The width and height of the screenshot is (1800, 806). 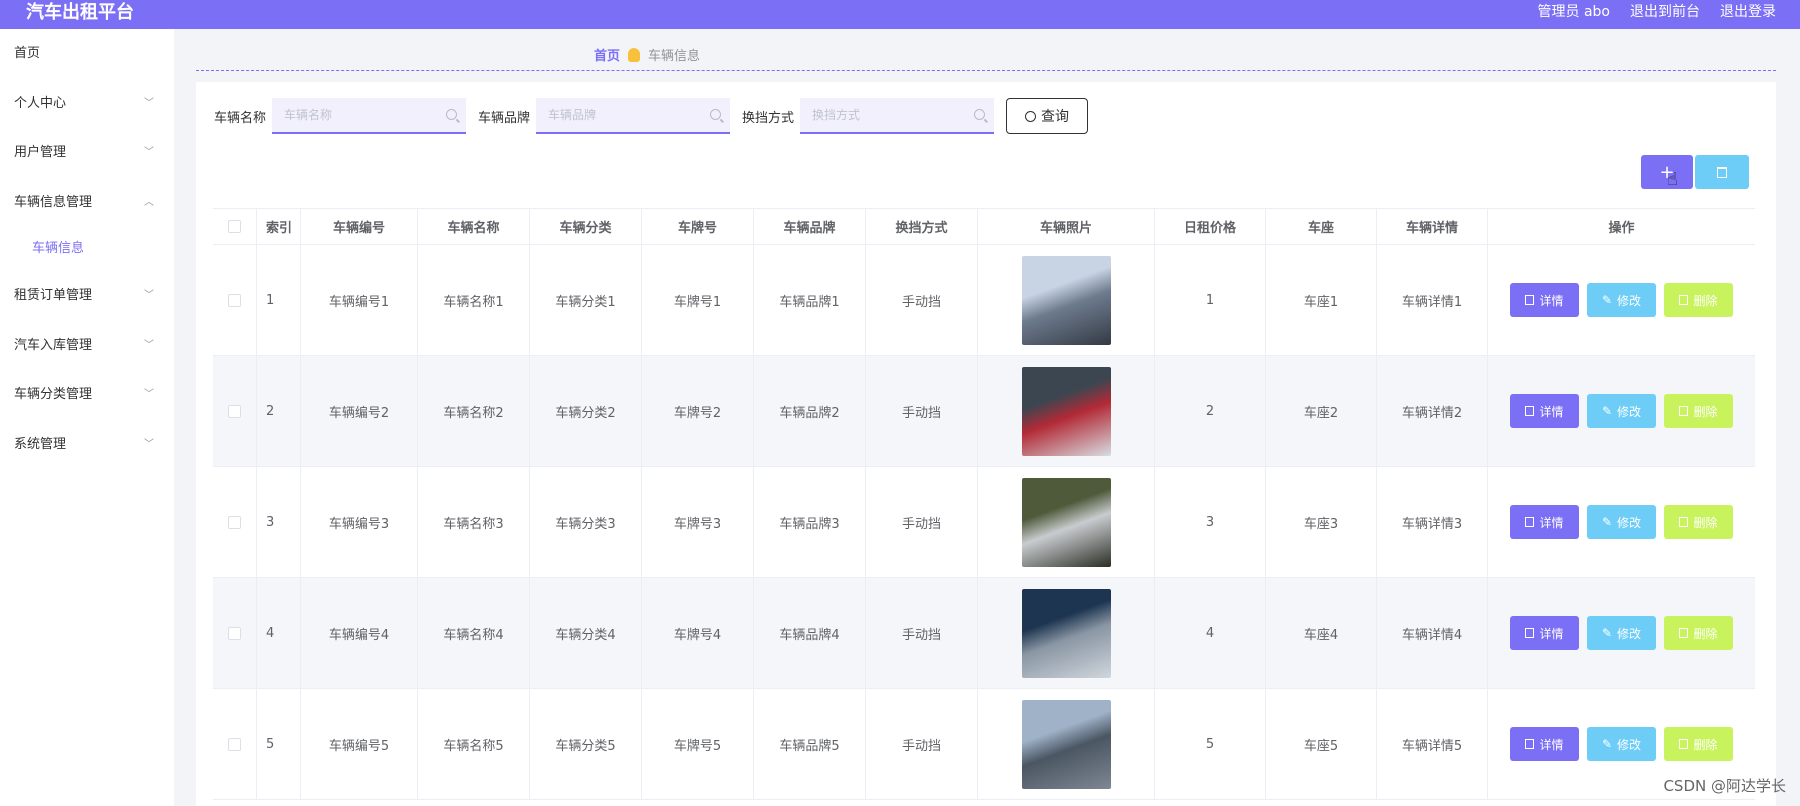 I want to click on sidebar-item-system: 系统管理 ﹀, so click(x=87, y=445).